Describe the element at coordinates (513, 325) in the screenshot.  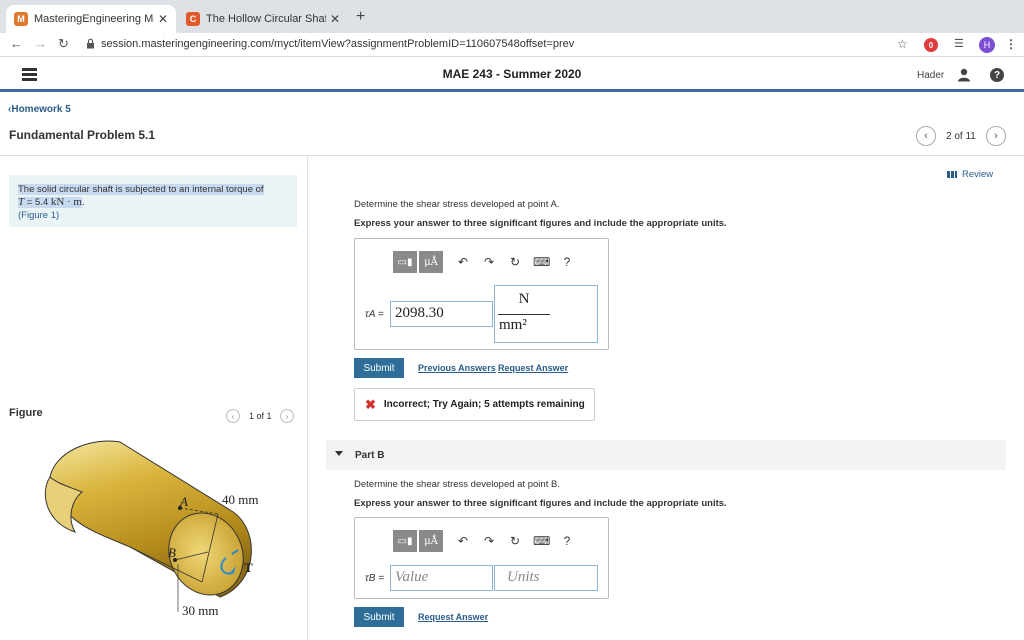
I see `unit-denominator: mm²` at that location.